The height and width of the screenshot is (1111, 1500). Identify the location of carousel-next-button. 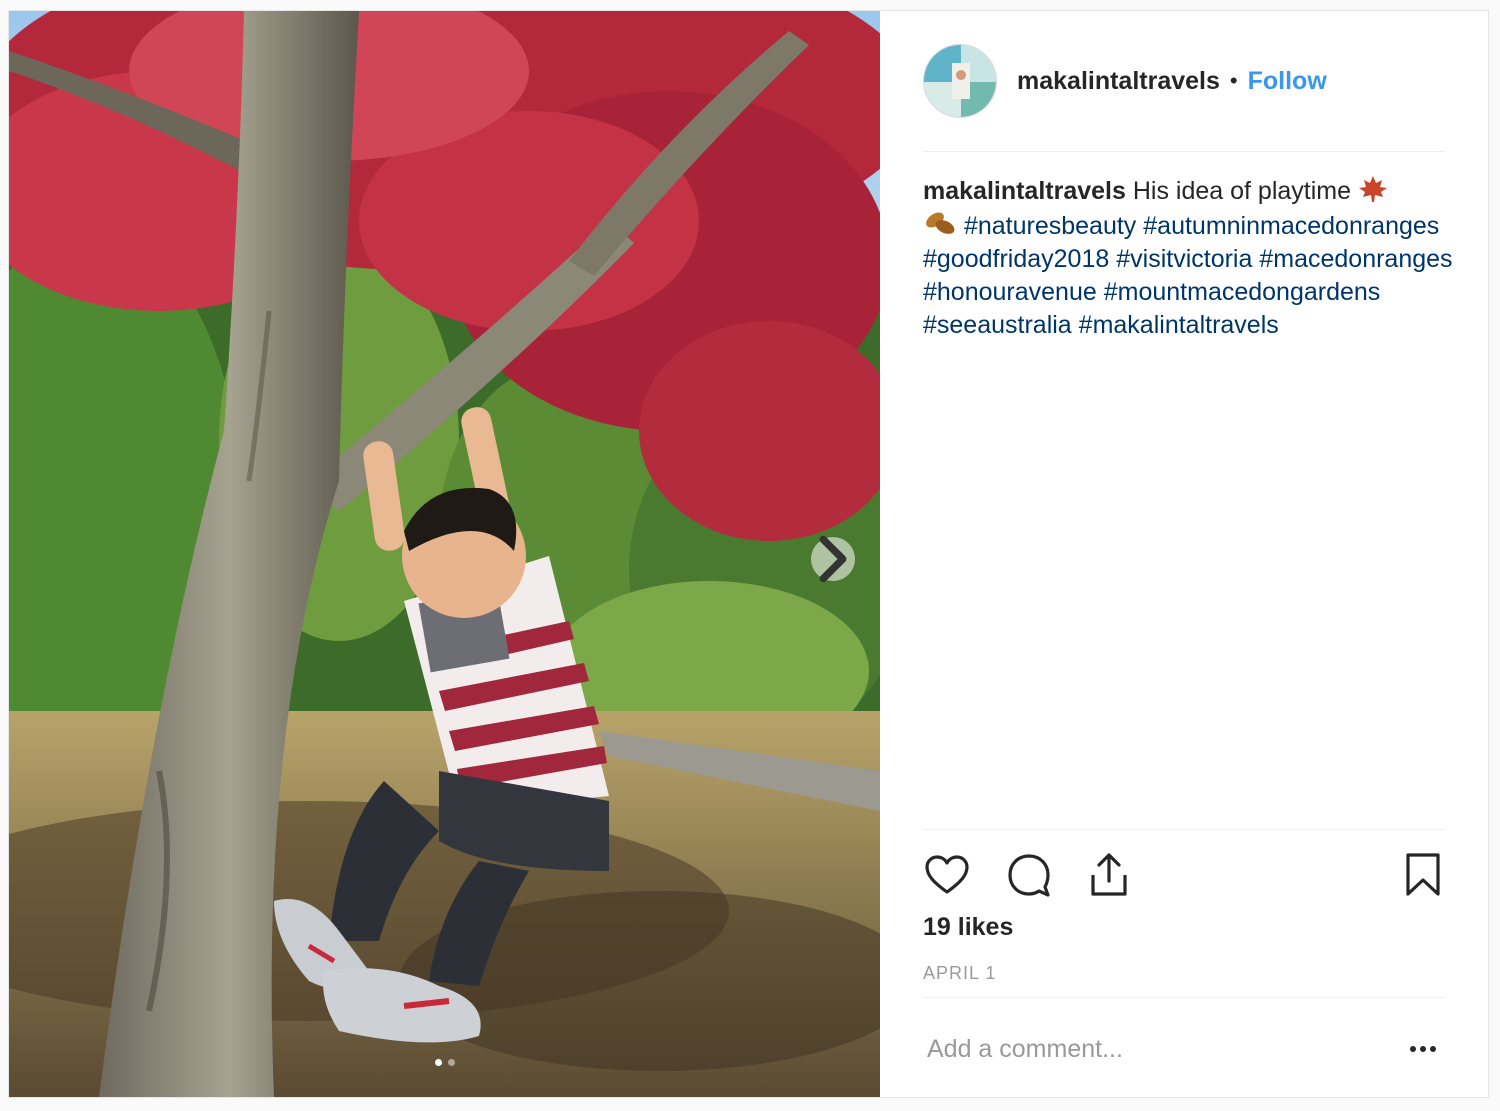
(833, 559).